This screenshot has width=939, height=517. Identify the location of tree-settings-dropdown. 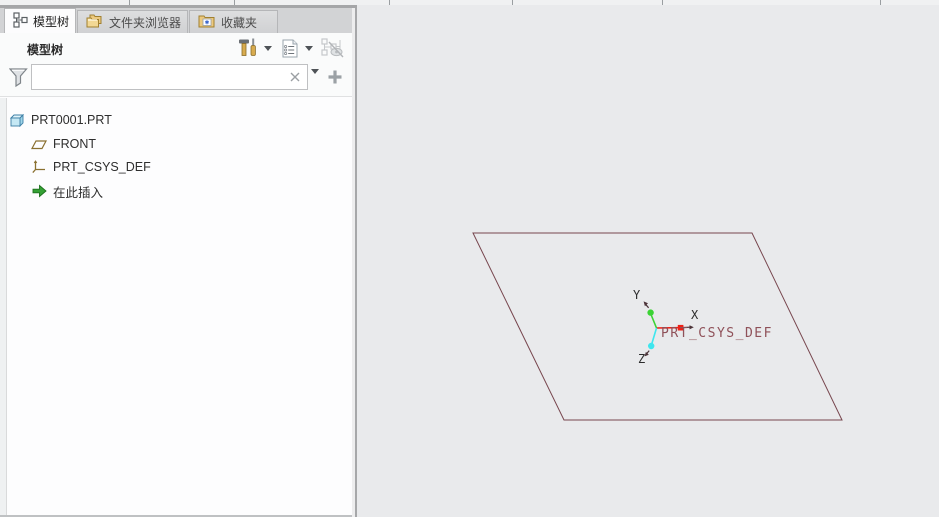
(308, 48).